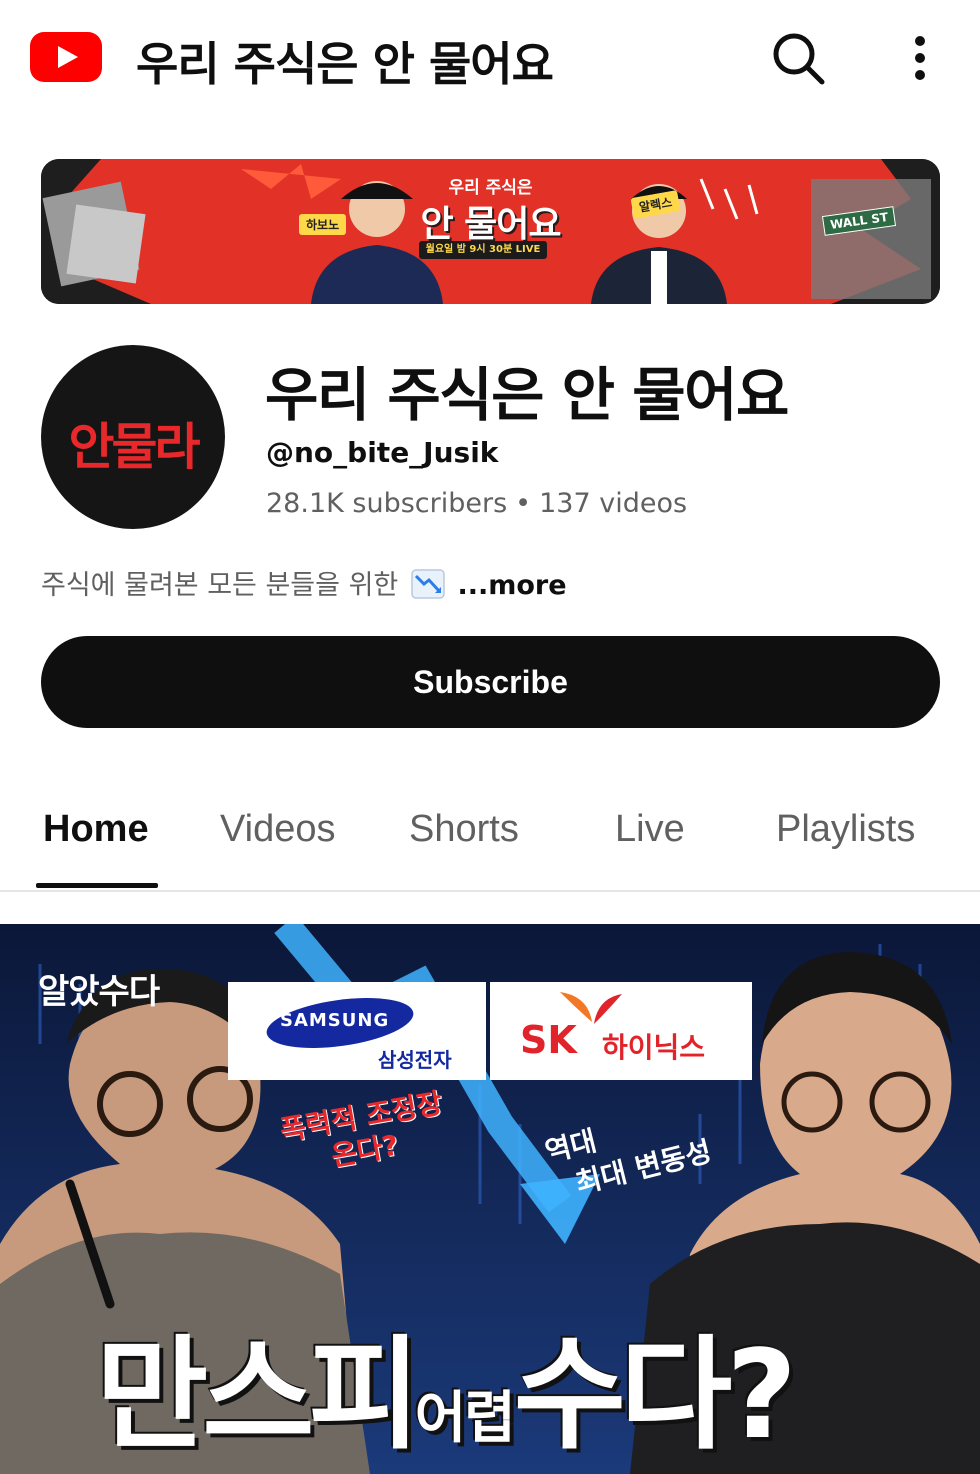 This screenshot has height=1474, width=980. I want to click on banner-host-left: 하보노, so click(323, 224).